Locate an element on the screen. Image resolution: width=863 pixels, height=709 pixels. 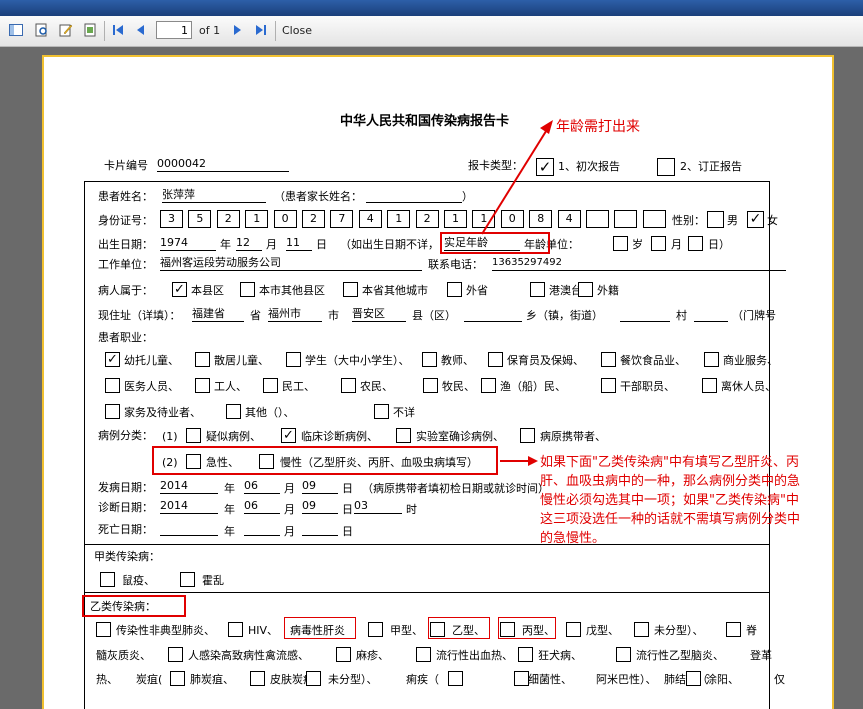
annotation-arrows is located at coordinates (517, 293).